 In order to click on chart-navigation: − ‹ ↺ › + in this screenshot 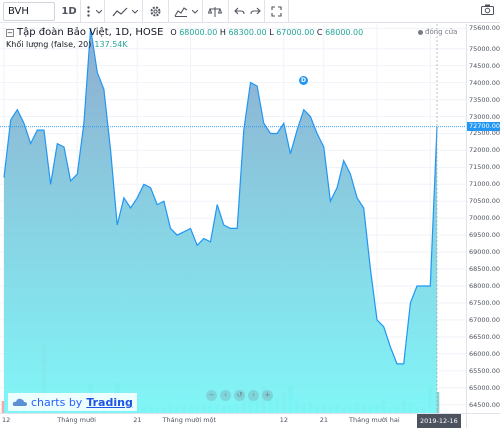, I will do `click(239, 395)`.